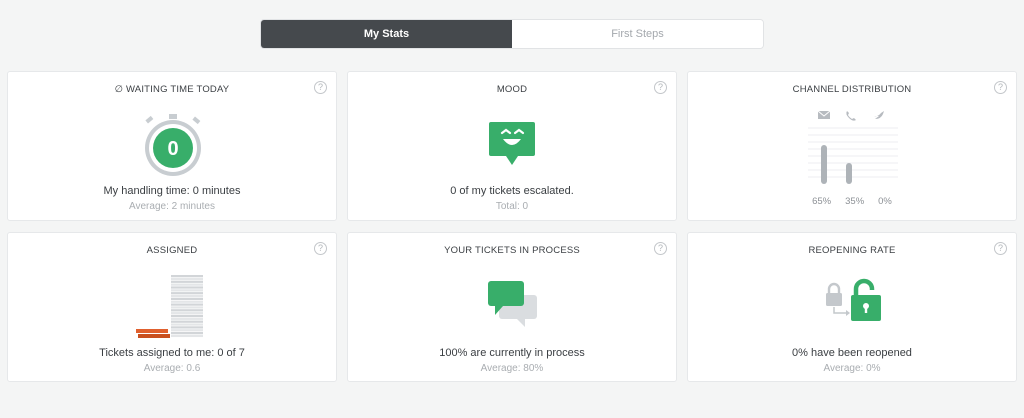 The image size is (1024, 418). I want to click on email-percent: 65%, so click(822, 201).